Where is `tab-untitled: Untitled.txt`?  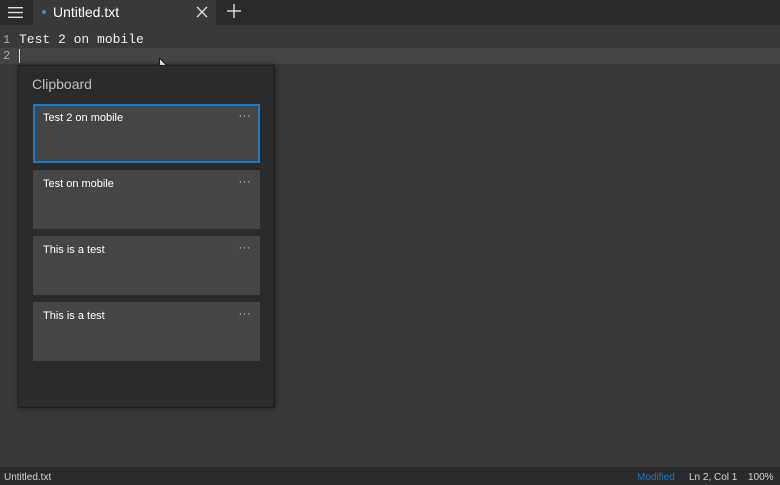 tab-untitled: Untitled.txt is located at coordinates (124, 12).